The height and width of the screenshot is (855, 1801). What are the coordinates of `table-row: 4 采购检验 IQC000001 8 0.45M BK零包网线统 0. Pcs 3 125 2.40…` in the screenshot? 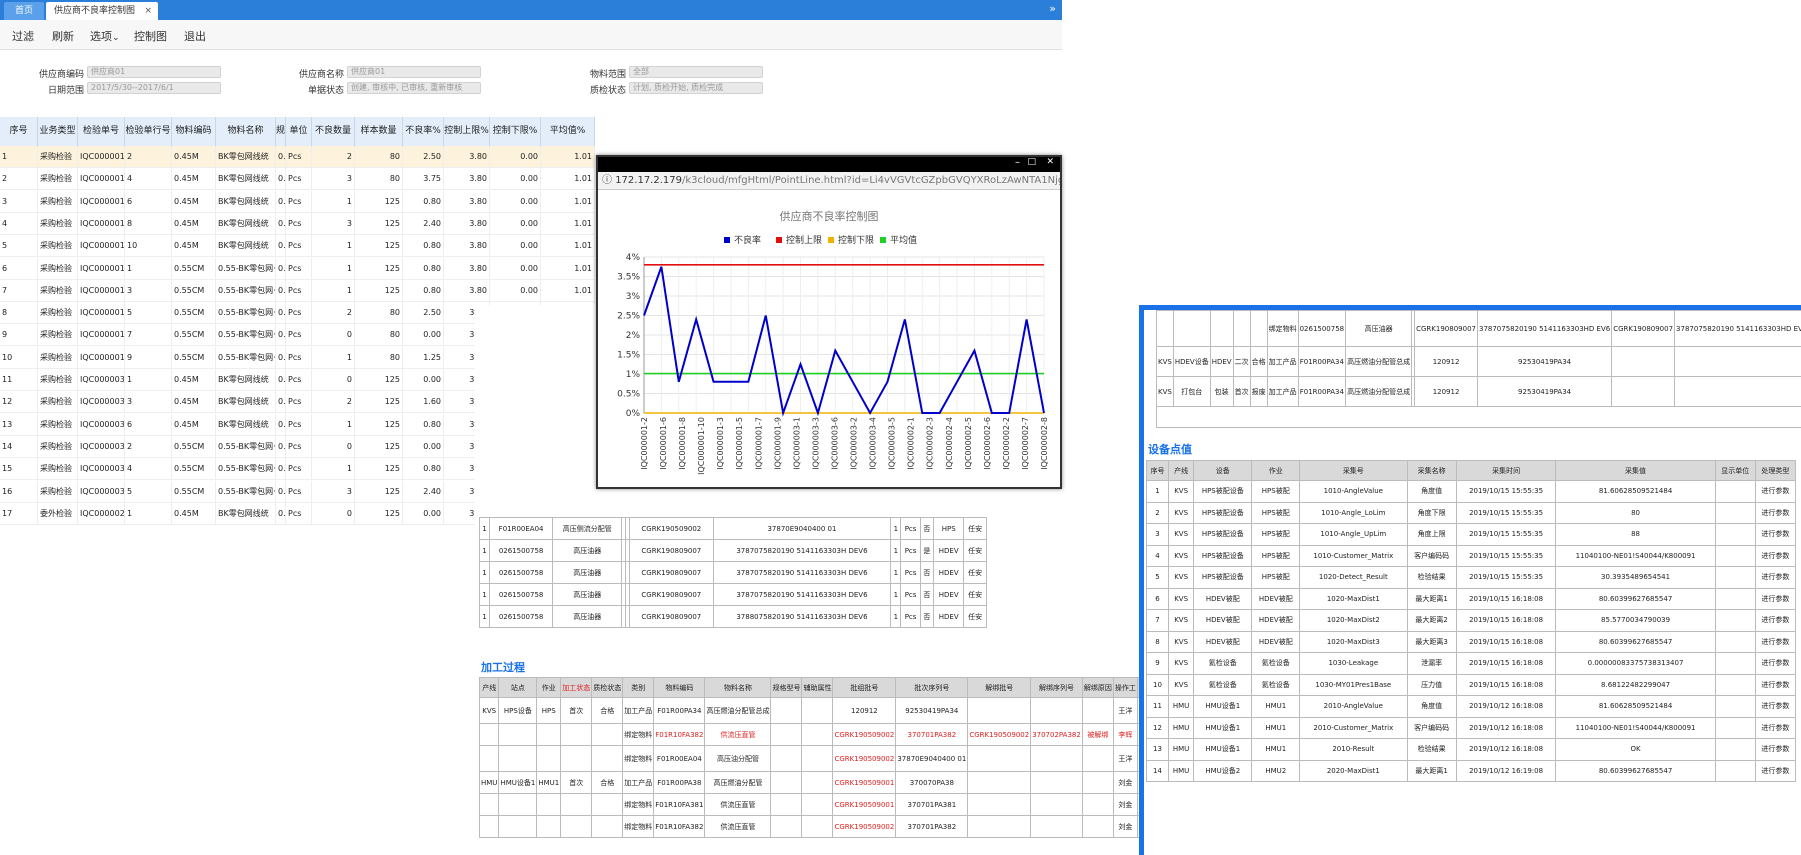 It's located at (297, 223).